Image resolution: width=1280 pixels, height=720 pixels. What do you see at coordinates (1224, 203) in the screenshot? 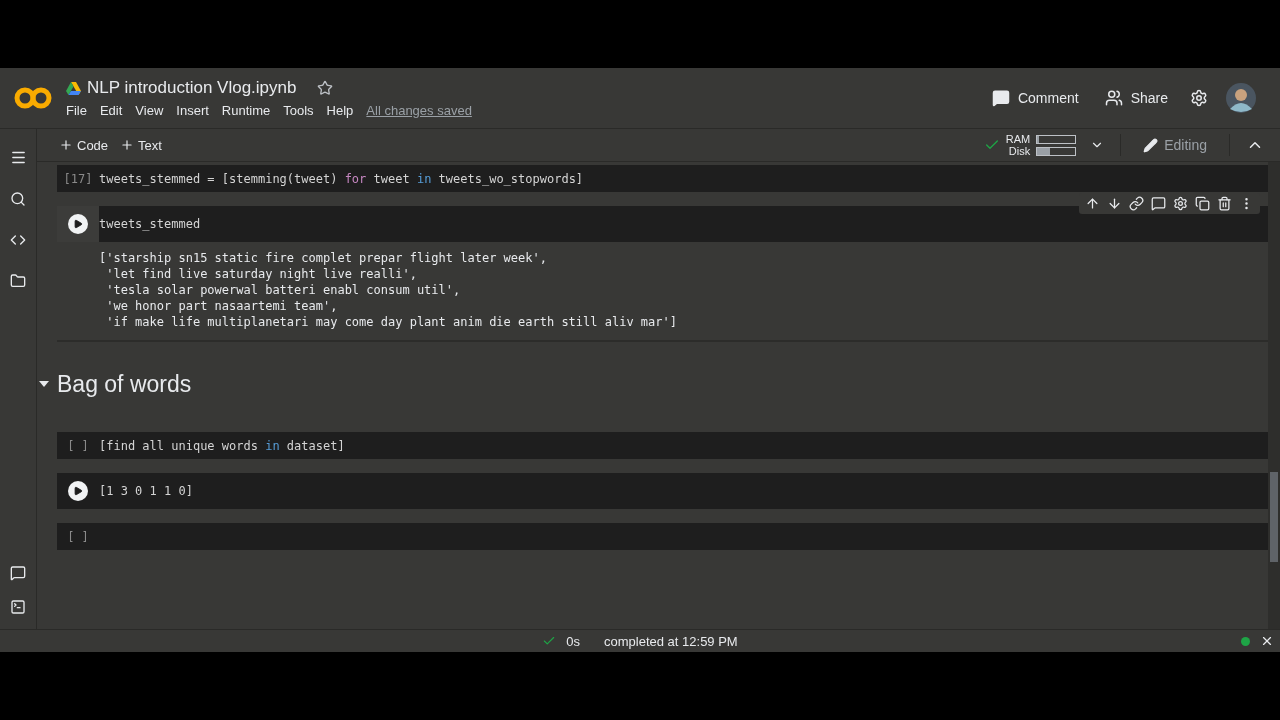
I see `delete-icon` at bounding box center [1224, 203].